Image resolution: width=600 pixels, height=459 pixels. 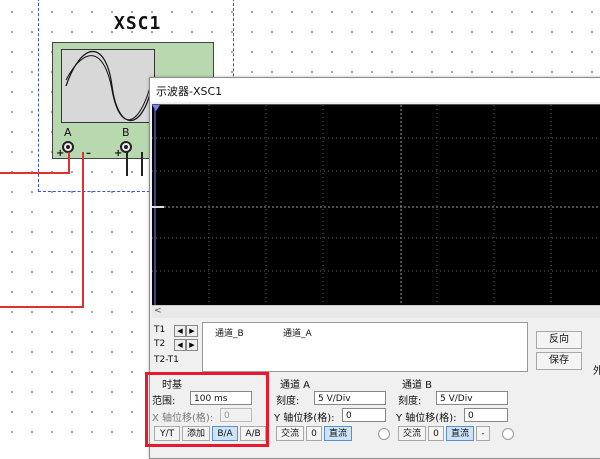 What do you see at coordinates (160, 330) in the screenshot?
I see `t1-label: T1` at bounding box center [160, 330].